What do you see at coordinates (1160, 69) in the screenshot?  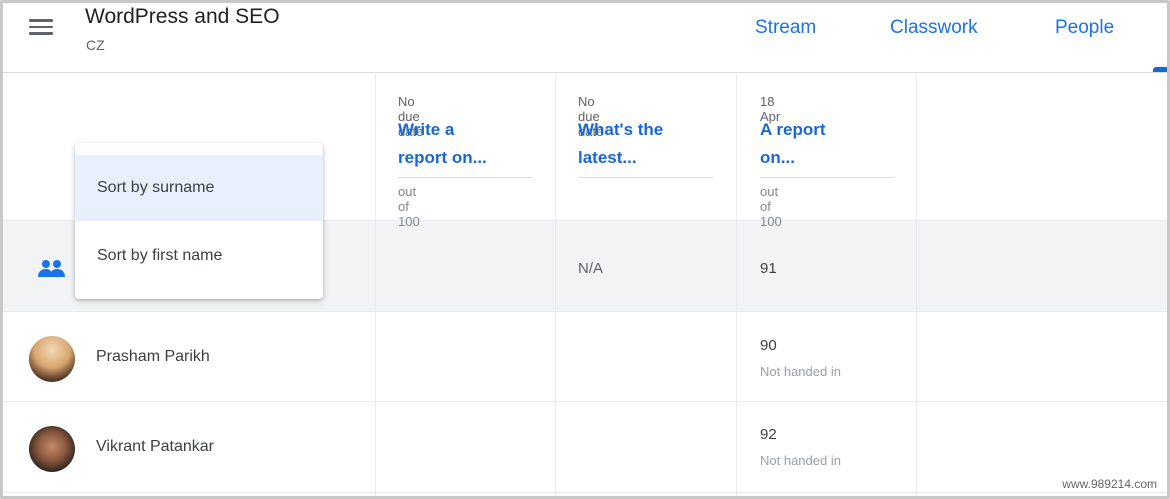 I see `active-tab-indicator` at bounding box center [1160, 69].